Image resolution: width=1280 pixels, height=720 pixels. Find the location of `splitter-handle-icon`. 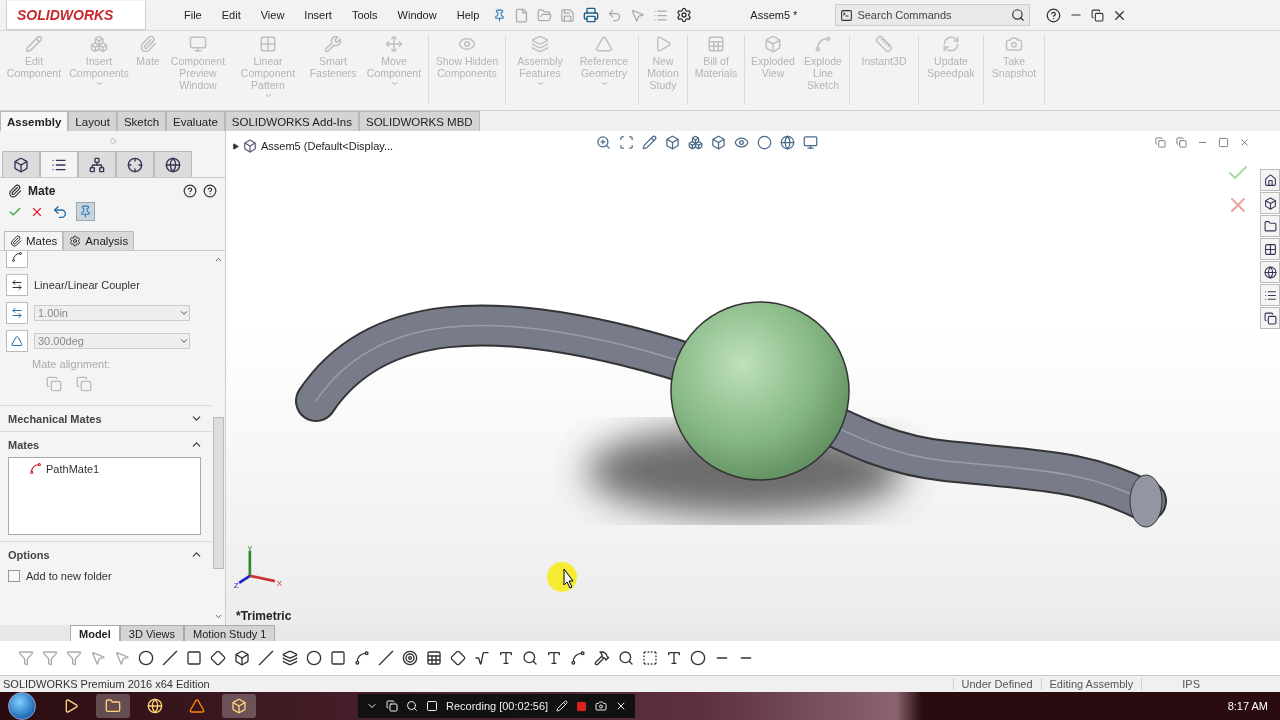

splitter-handle-icon is located at coordinates (112, 141).